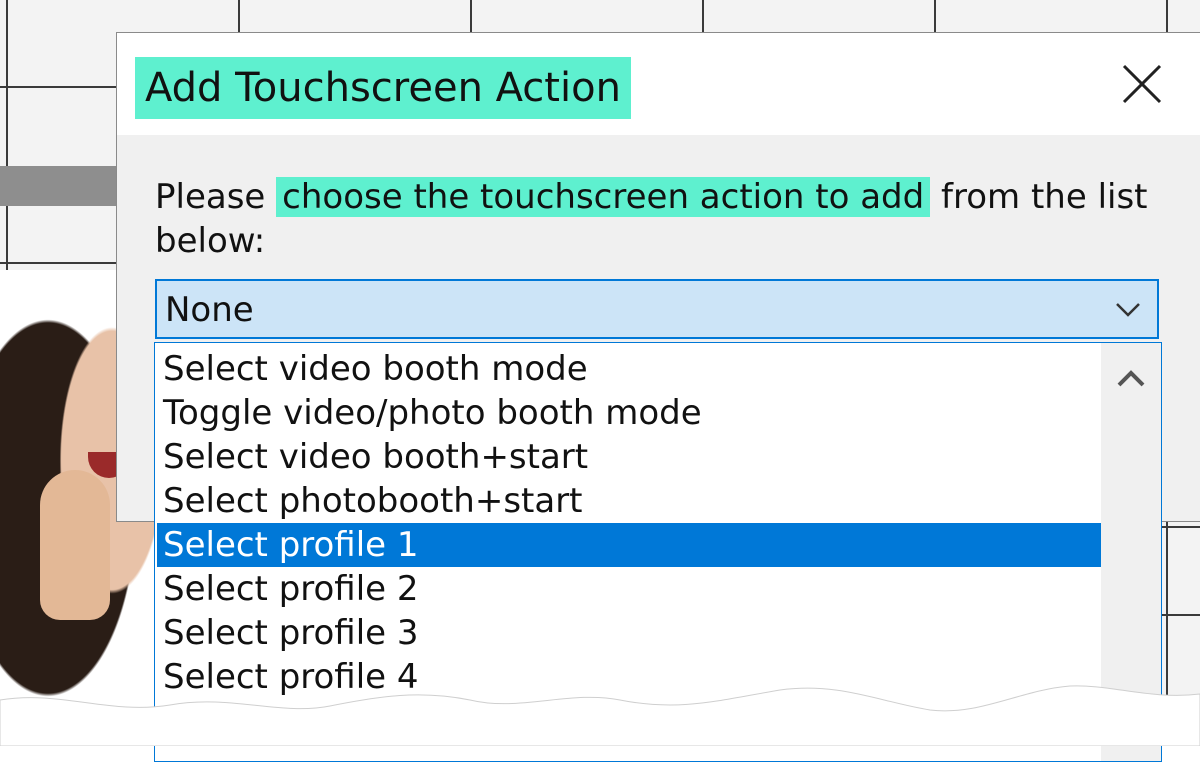 The width and height of the screenshot is (1200, 762). I want to click on chevron-up-icon, so click(1131, 379).